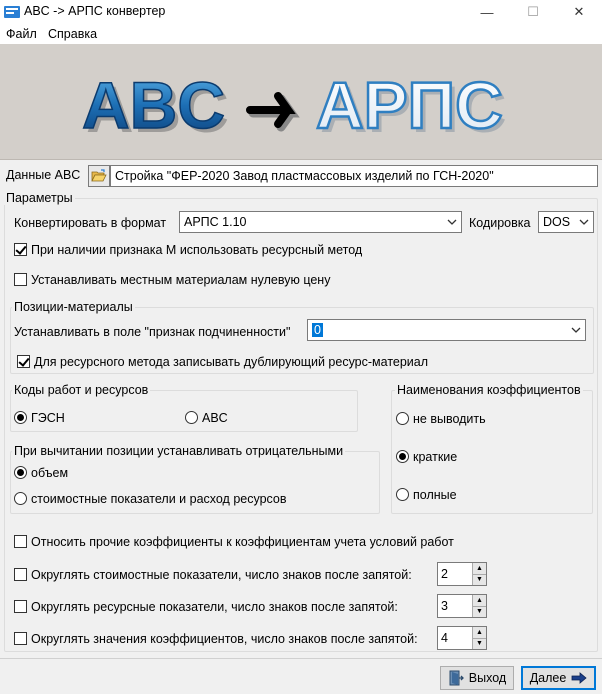 This screenshot has height=694, width=602. What do you see at coordinates (191, 417) in the screenshot?
I see `codes-abc-radio` at bounding box center [191, 417].